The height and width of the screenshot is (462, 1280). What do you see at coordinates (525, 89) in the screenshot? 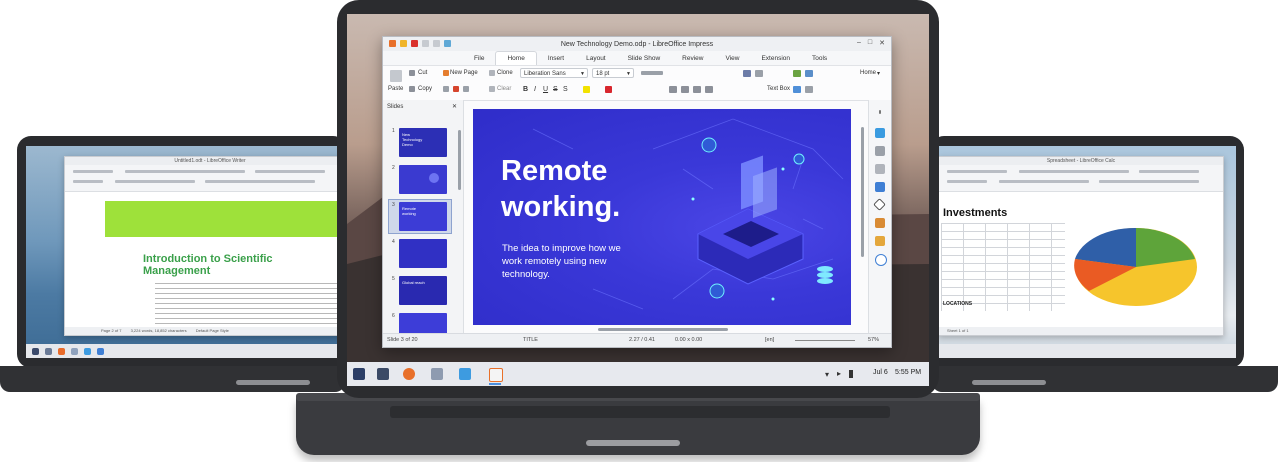
I see `bold-button: B` at bounding box center [525, 89].